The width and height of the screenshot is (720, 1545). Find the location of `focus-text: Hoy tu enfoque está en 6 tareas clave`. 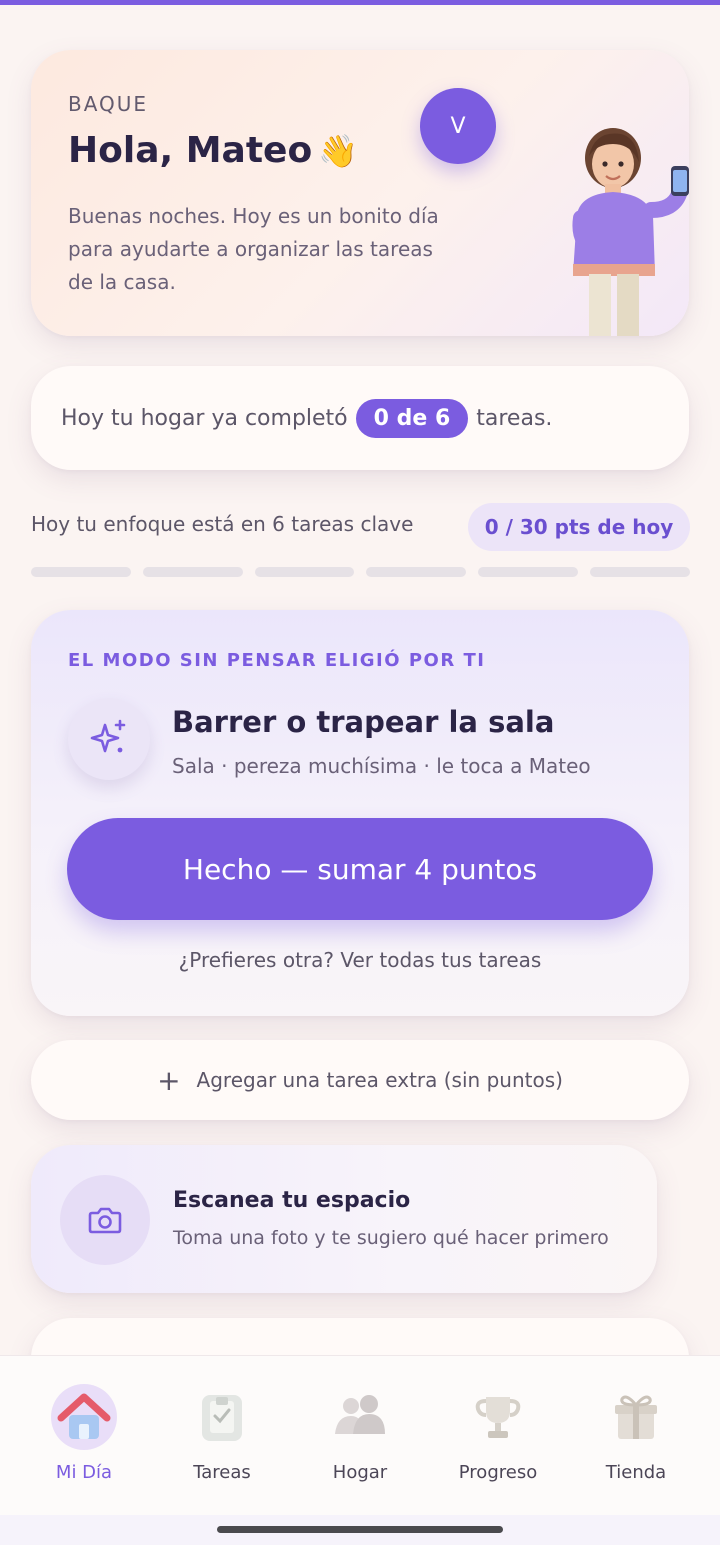

focus-text: Hoy tu enfoque está en 6 tareas clave is located at coordinates (222, 524).